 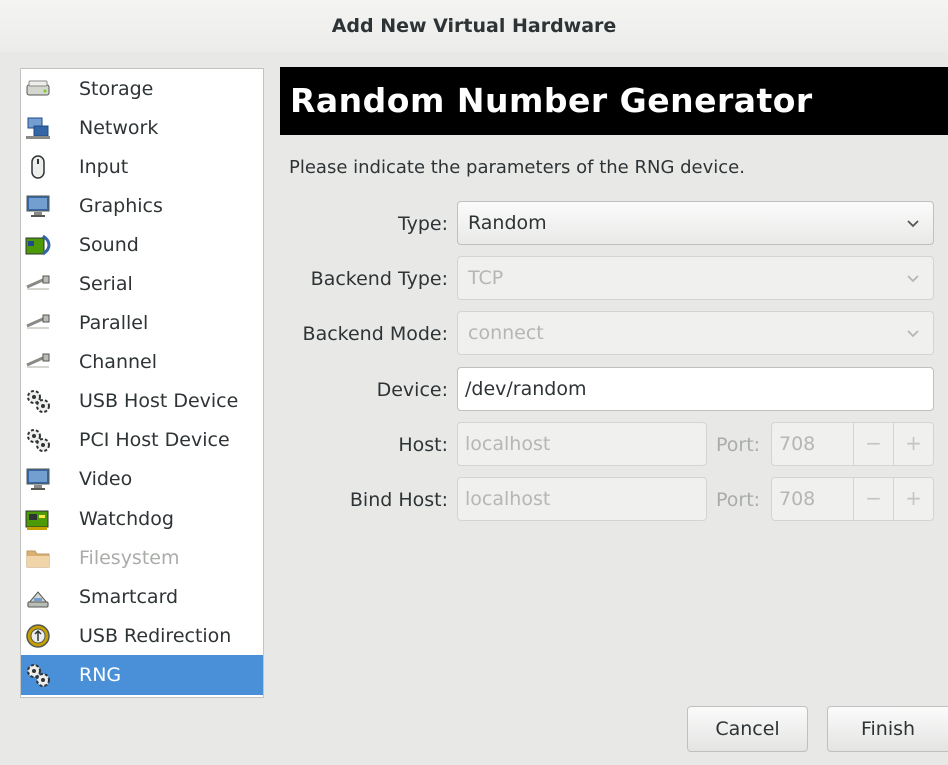 What do you see at coordinates (398, 500) in the screenshot?
I see `bind-host-label: Bind Host:` at bounding box center [398, 500].